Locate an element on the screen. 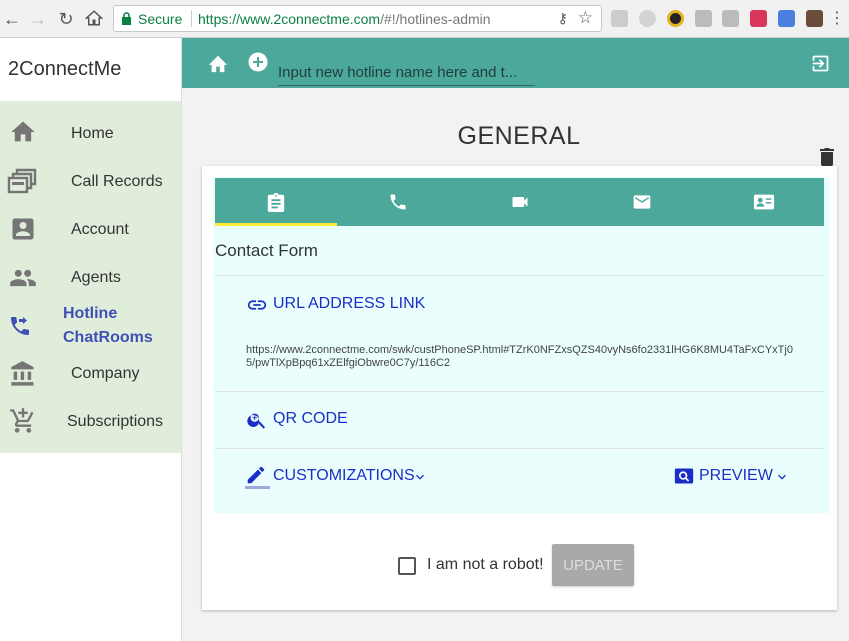 Image resolution: width=849 pixels, height=641 pixels. brand-title: 2ConnectMe is located at coordinates (65, 69).